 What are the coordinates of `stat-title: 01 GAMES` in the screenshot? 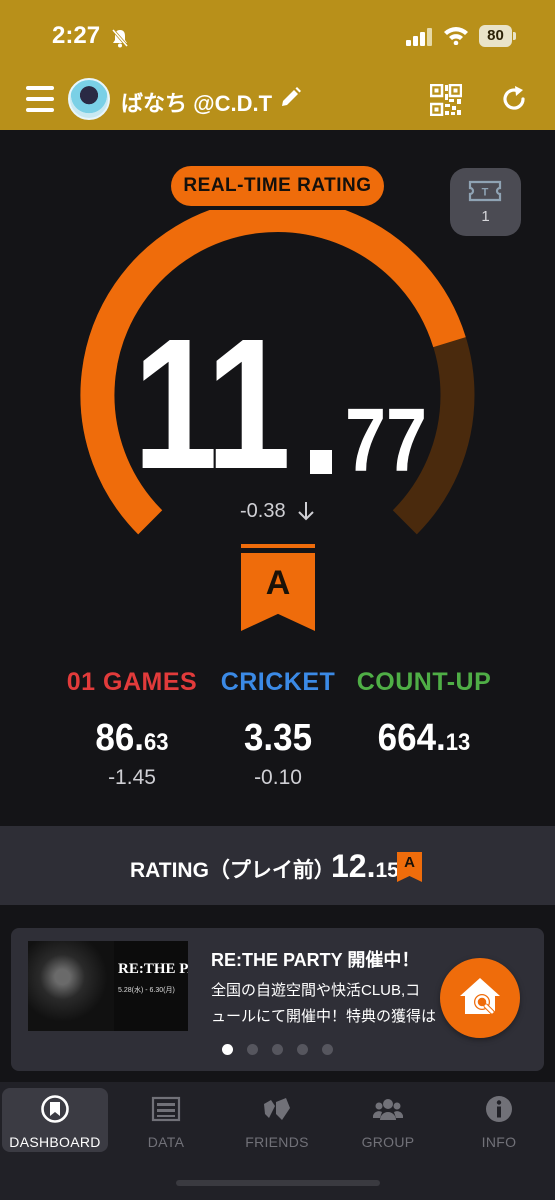 It's located at (132, 682).